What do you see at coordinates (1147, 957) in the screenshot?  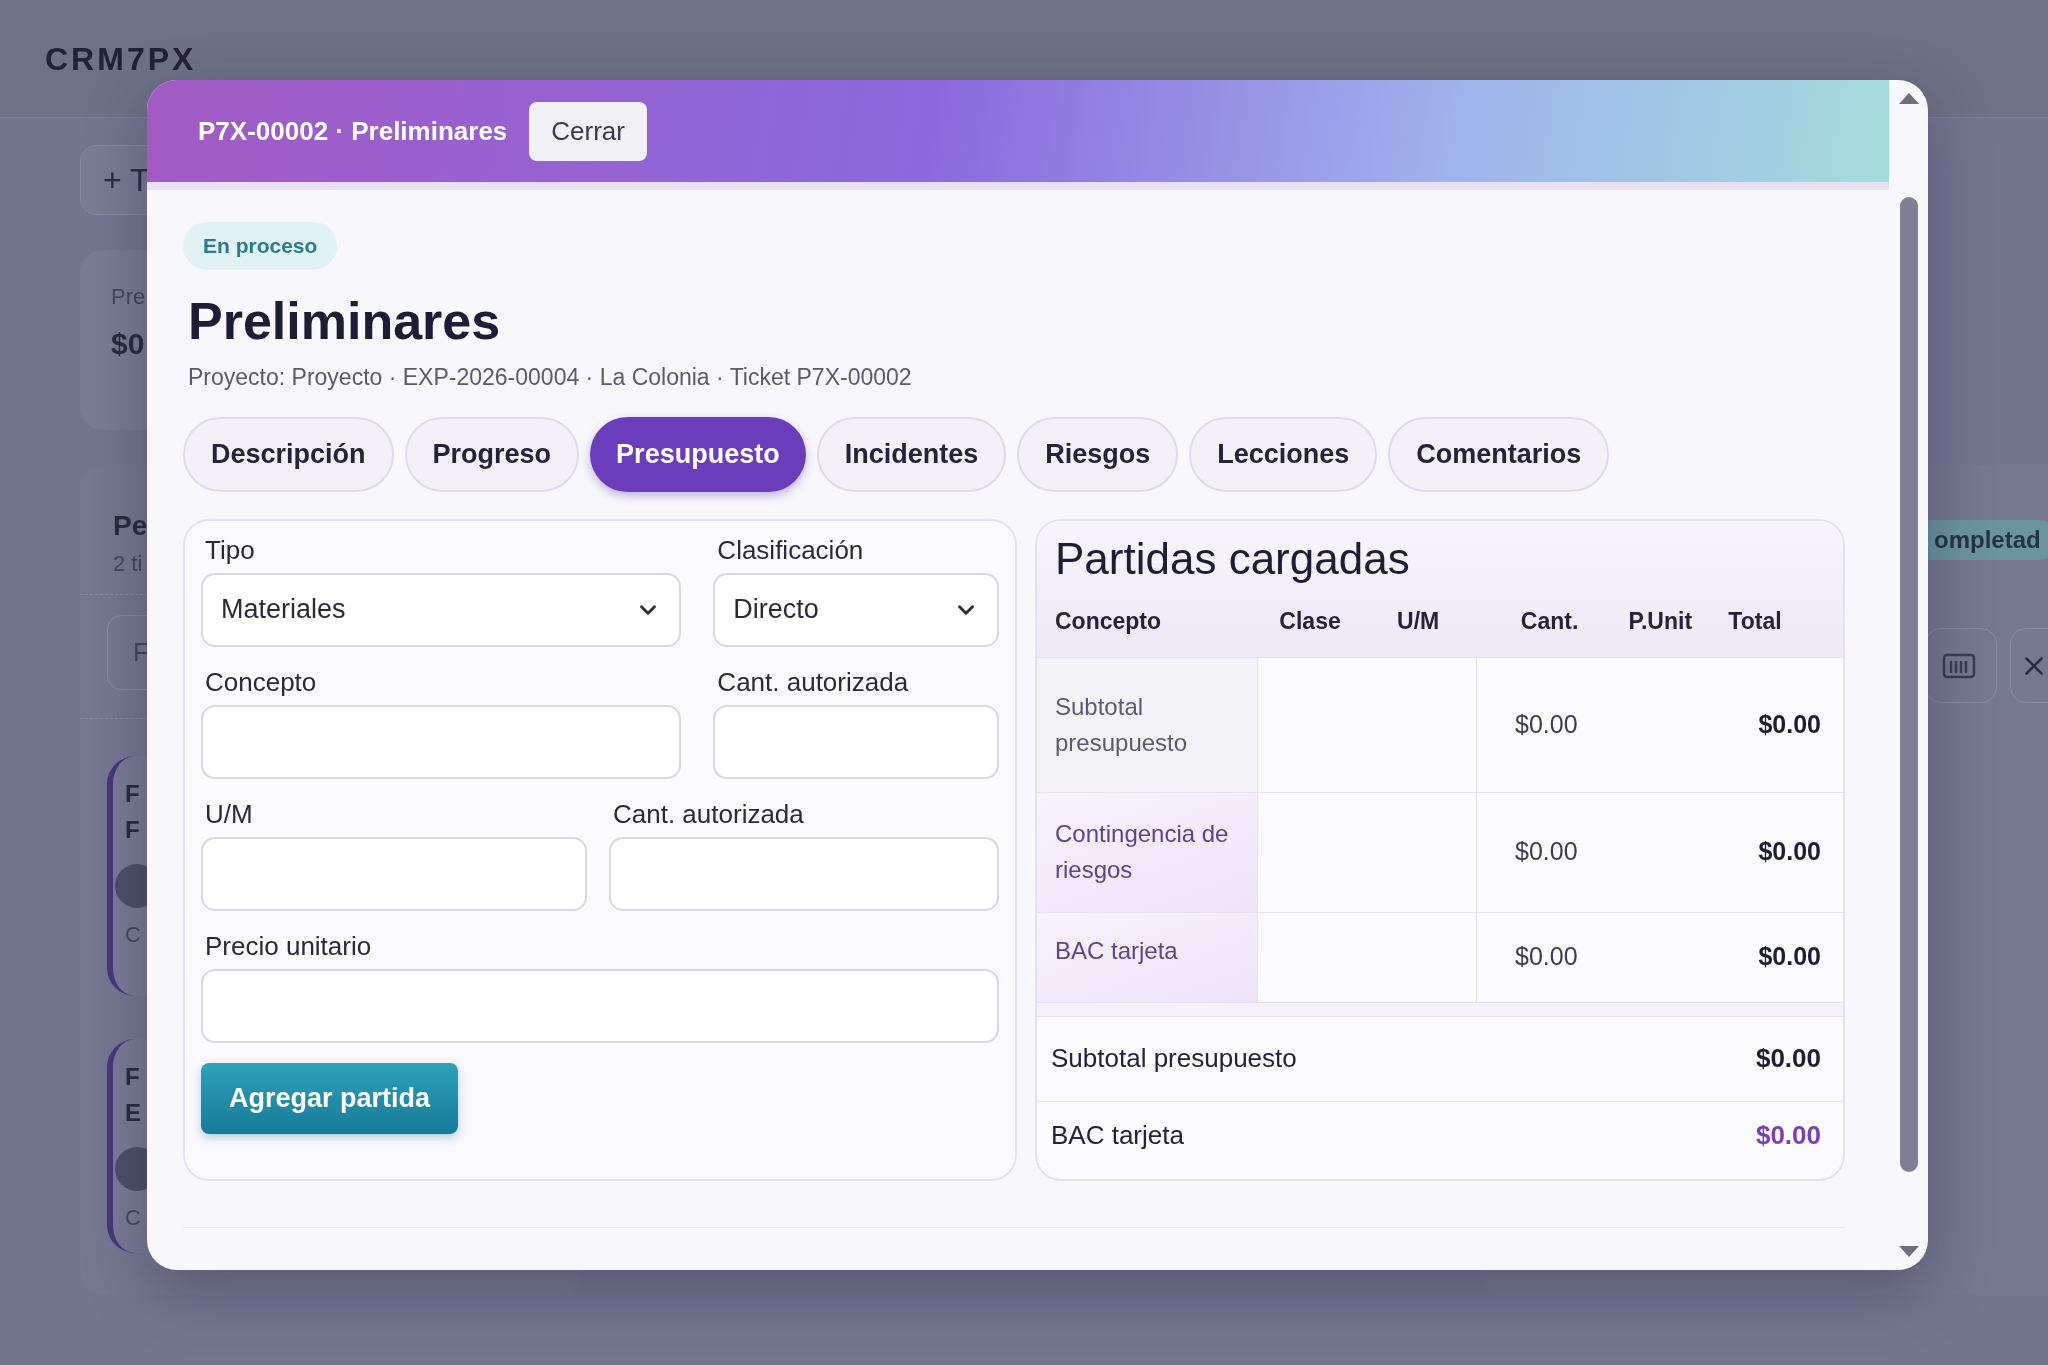 I see `table-cell: BAC tarjeta` at bounding box center [1147, 957].